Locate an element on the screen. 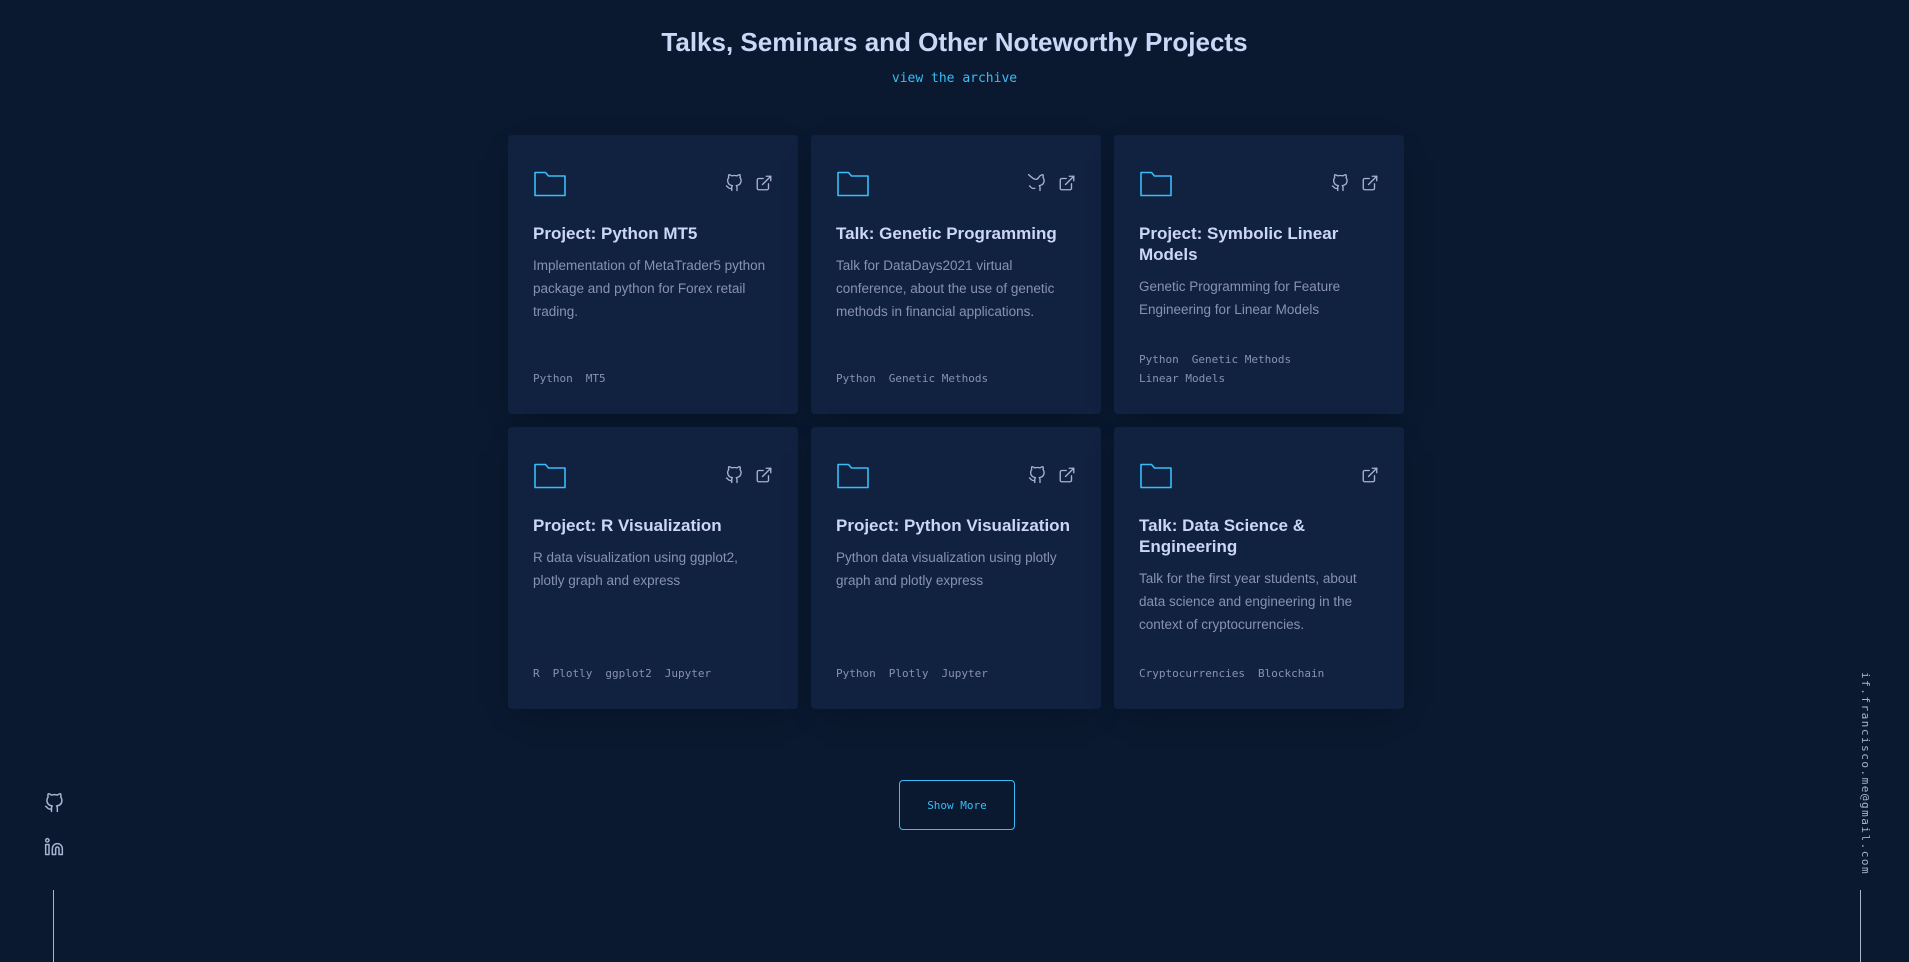 Image resolution: width=1909 pixels, height=962 pixels. social-links is located at coordinates (54, 825).